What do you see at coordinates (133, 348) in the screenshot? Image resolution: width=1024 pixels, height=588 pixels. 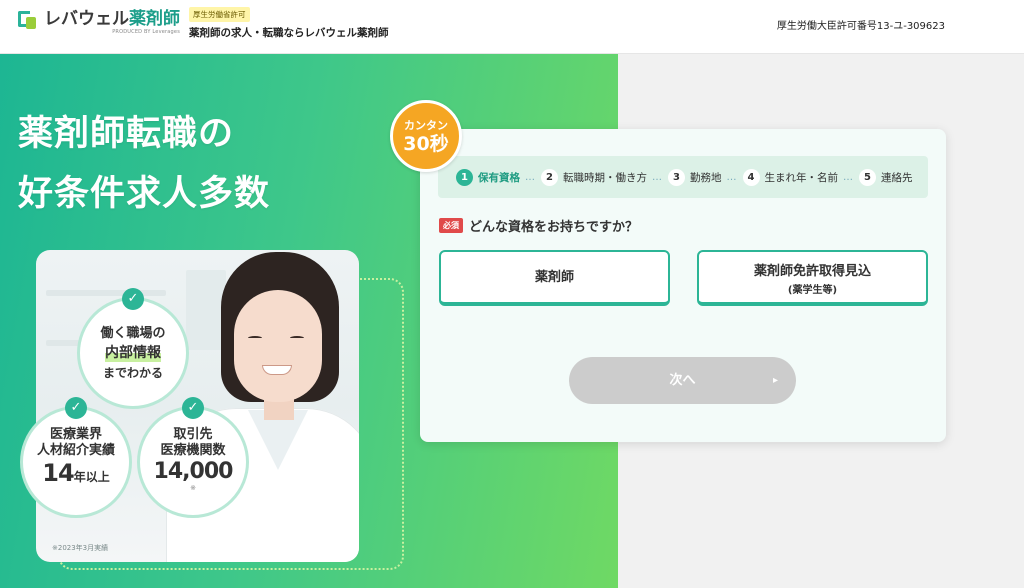 I see `badge-internal-info: ✓ 働く職場の 内部情報 までわかる` at bounding box center [133, 348].